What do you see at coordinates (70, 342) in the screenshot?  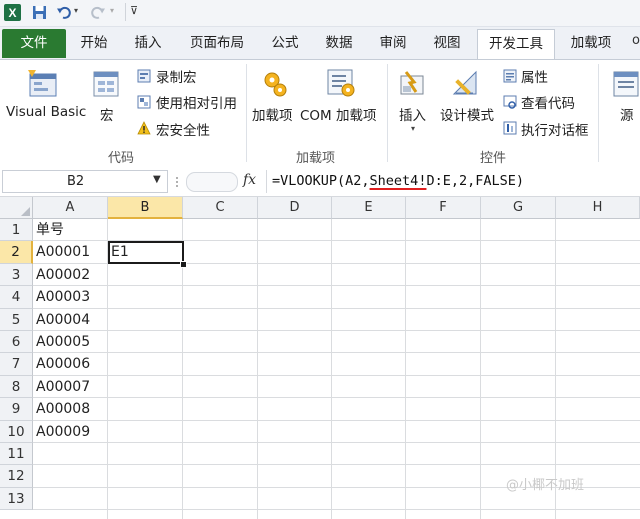 I see `cell-a6: A00005` at bounding box center [70, 342].